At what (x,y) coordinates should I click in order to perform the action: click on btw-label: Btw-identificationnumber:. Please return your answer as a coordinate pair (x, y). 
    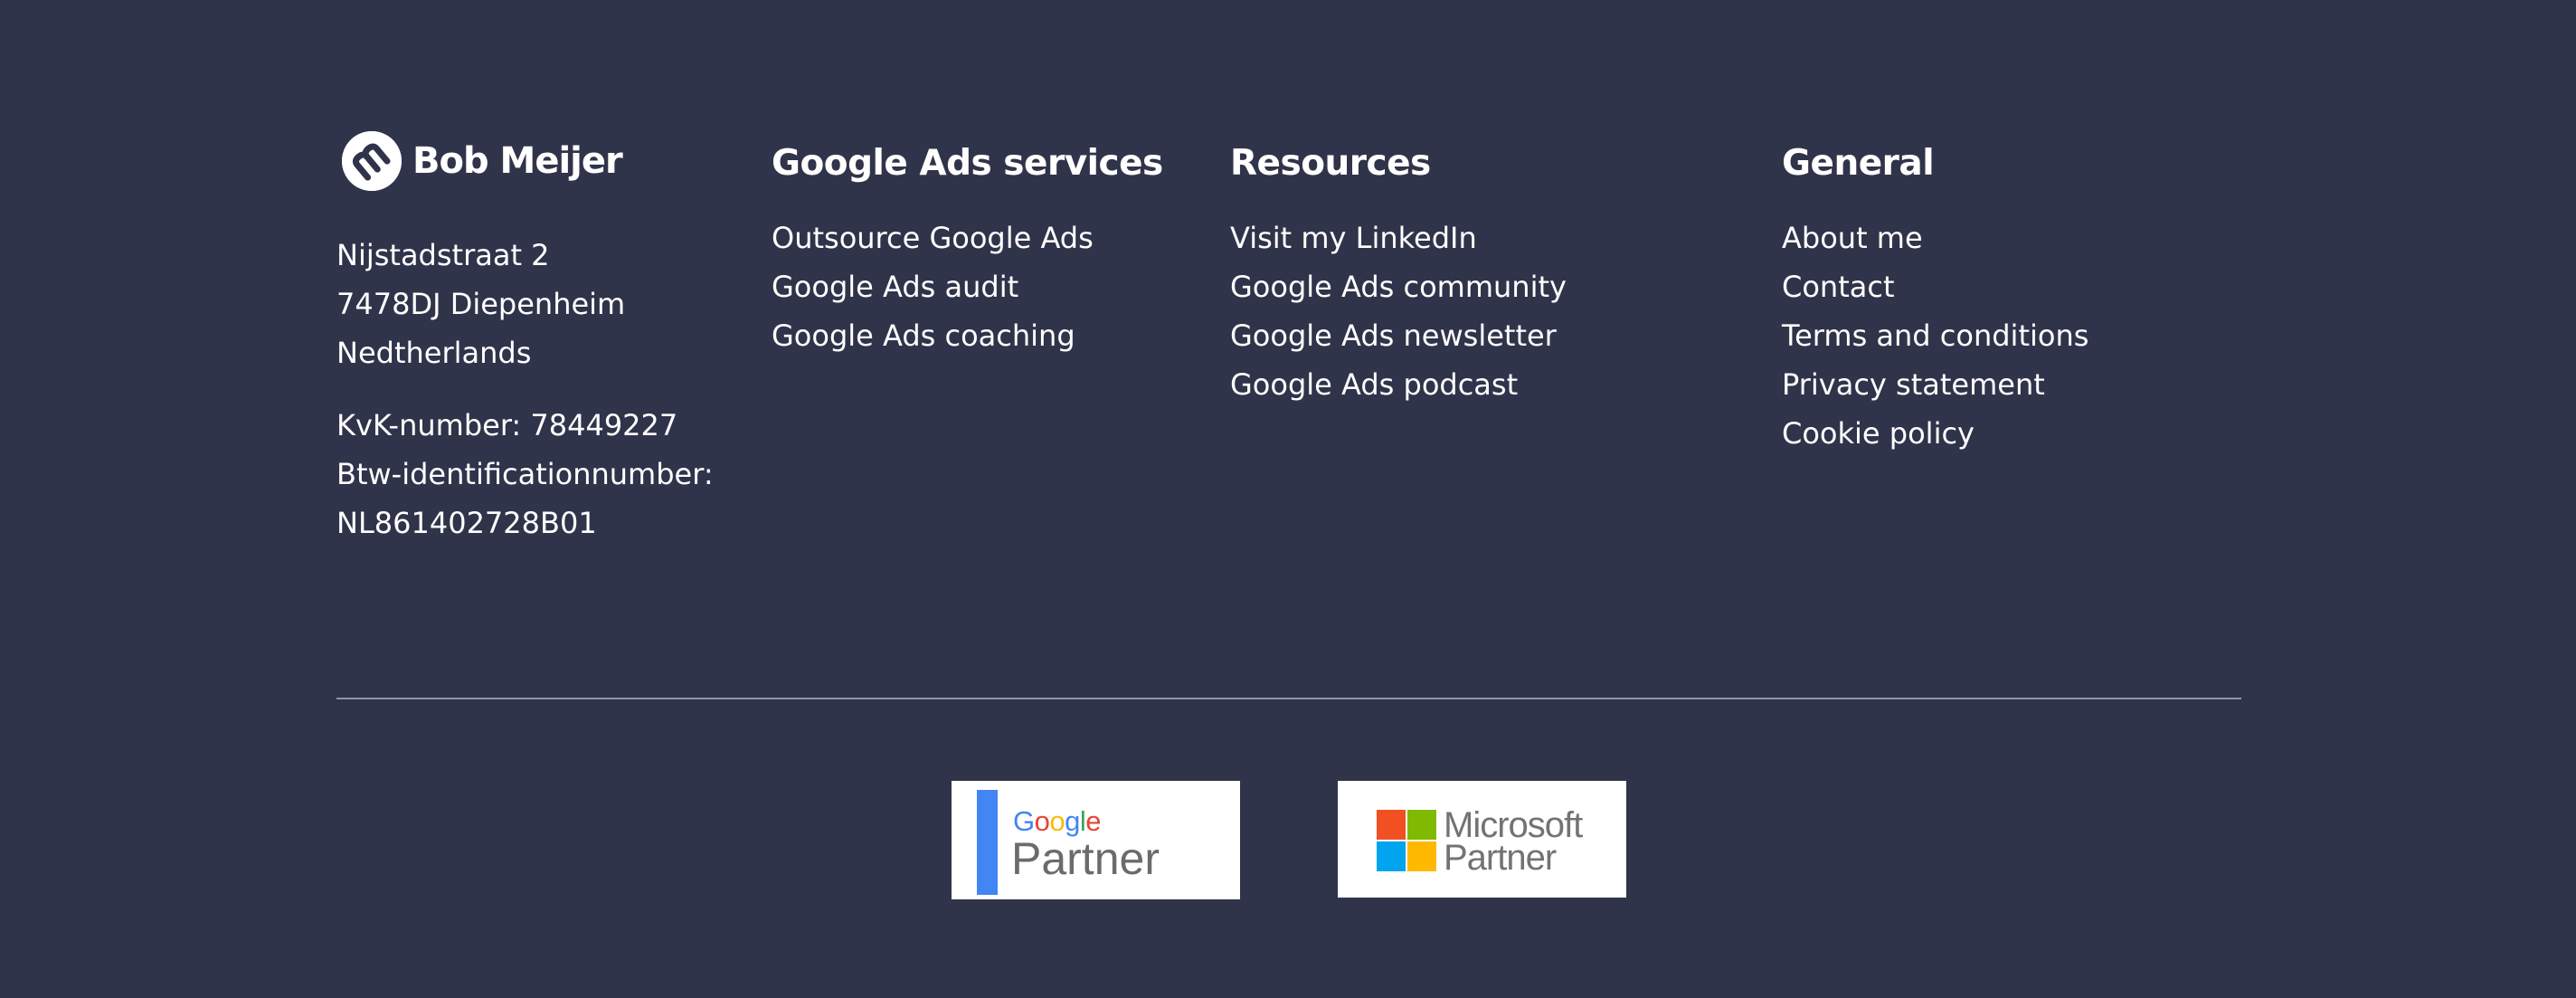
    Looking at the image, I should click on (525, 474).